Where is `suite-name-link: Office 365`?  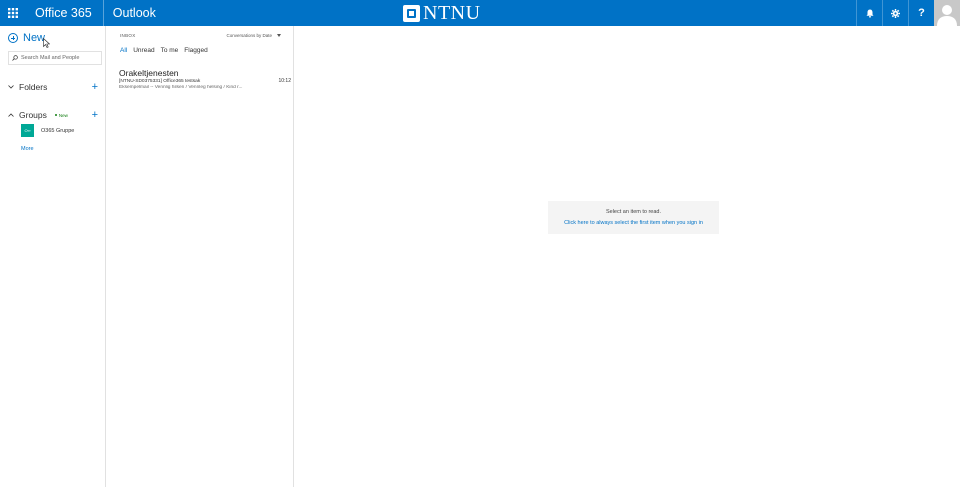 suite-name-link: Office 365 is located at coordinates (65, 13).